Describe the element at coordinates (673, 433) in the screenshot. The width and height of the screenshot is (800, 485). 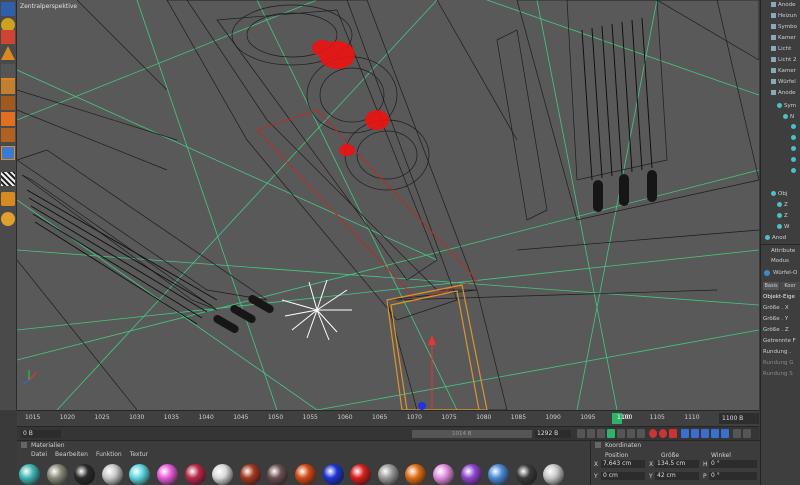
I see `key-select-icon` at that location.